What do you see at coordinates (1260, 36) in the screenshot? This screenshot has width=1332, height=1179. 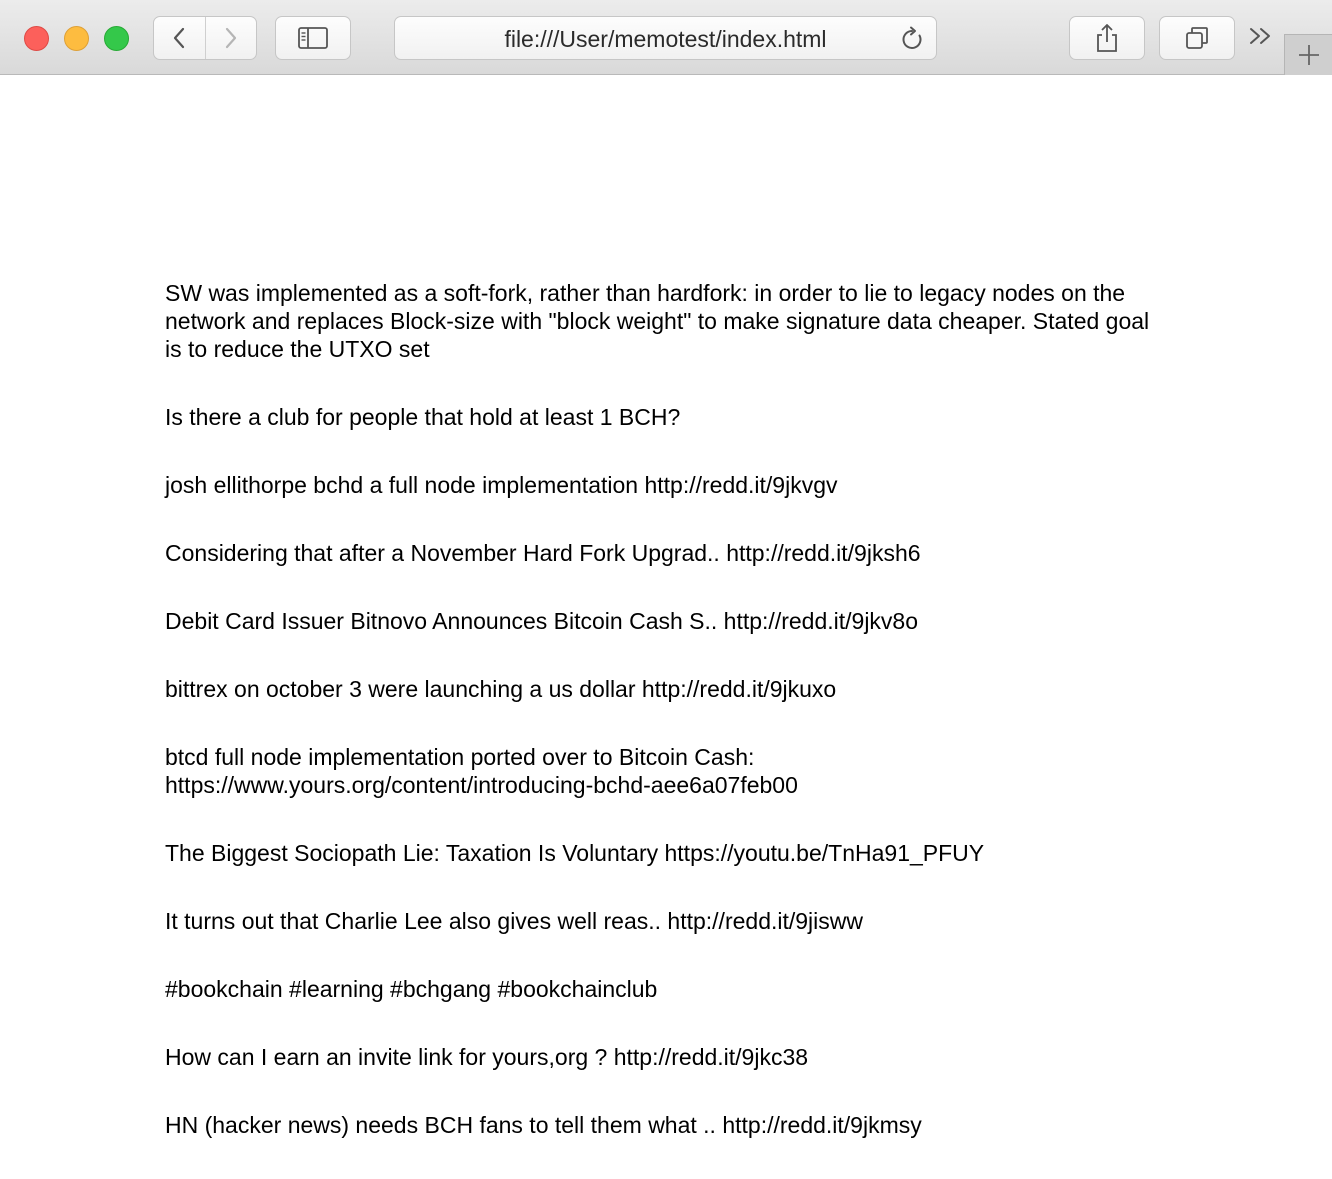 I see `double-chevron-right-icon` at bounding box center [1260, 36].